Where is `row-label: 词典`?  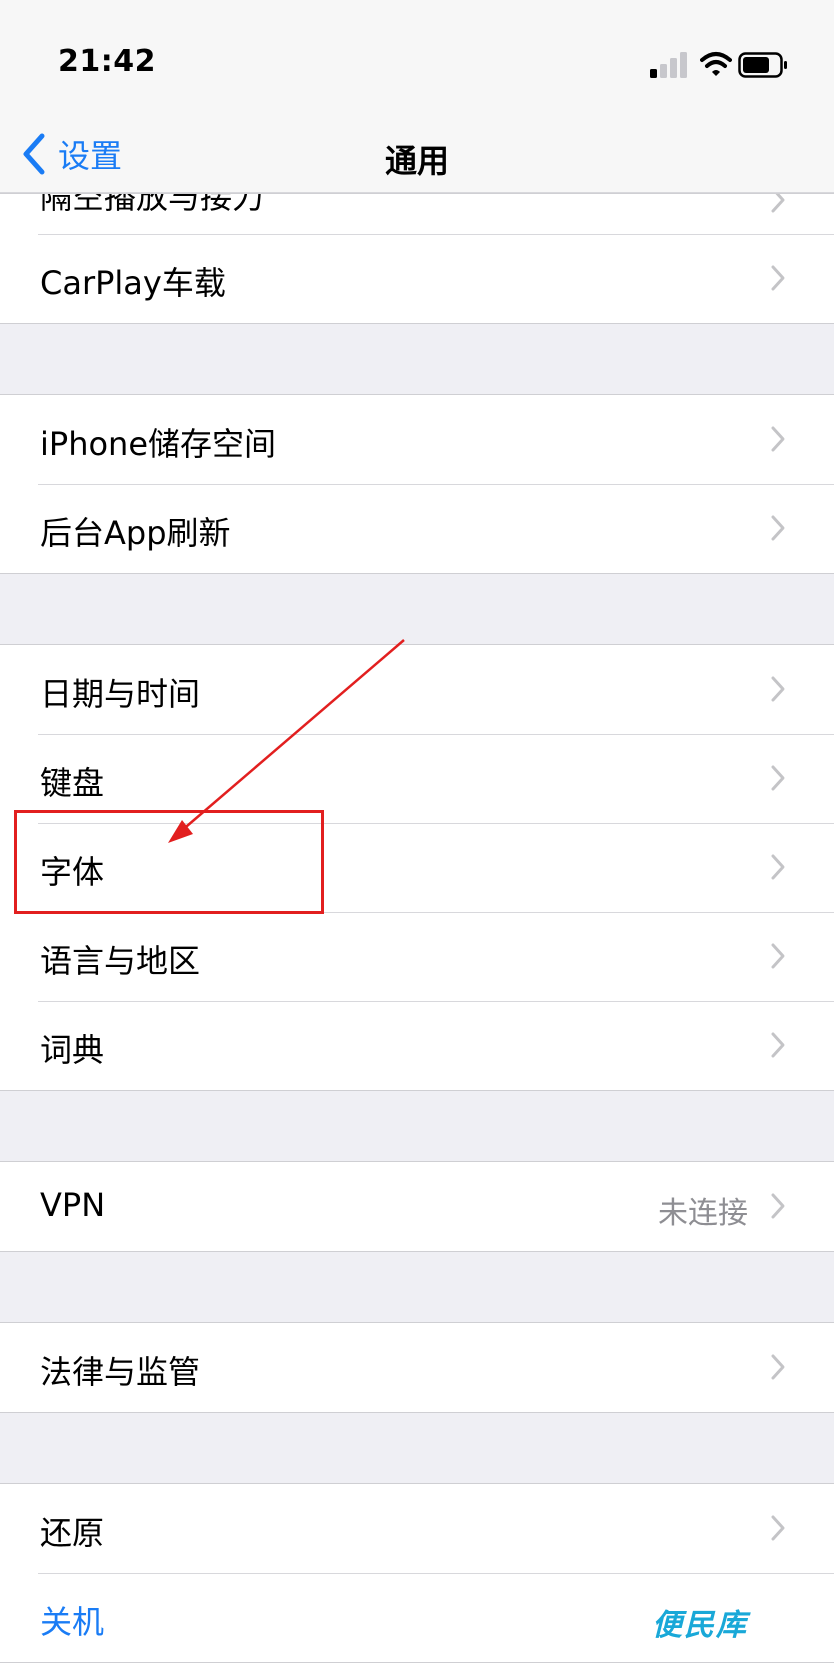
row-label: 词典 is located at coordinates (72, 1050).